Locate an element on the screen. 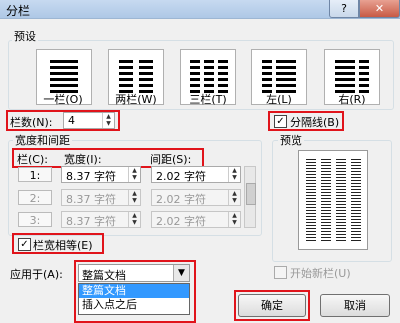 The image size is (400, 323). width-spacing-label: 宽度和间距 is located at coordinates (42, 140).